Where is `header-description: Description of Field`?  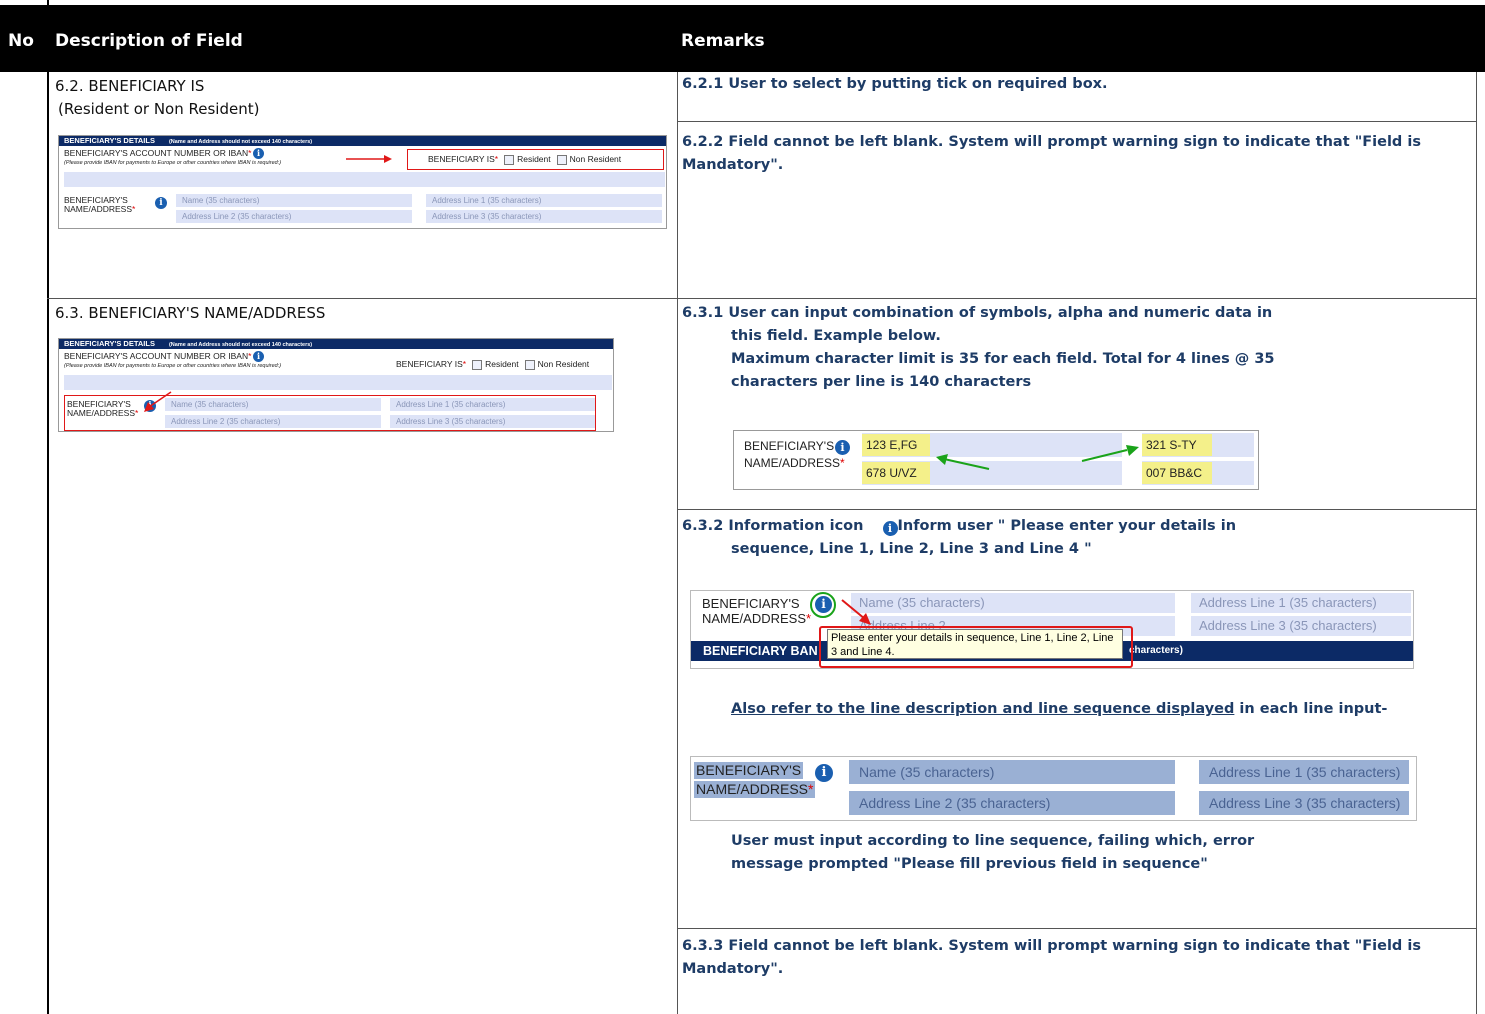 header-description: Description of Field is located at coordinates (149, 41).